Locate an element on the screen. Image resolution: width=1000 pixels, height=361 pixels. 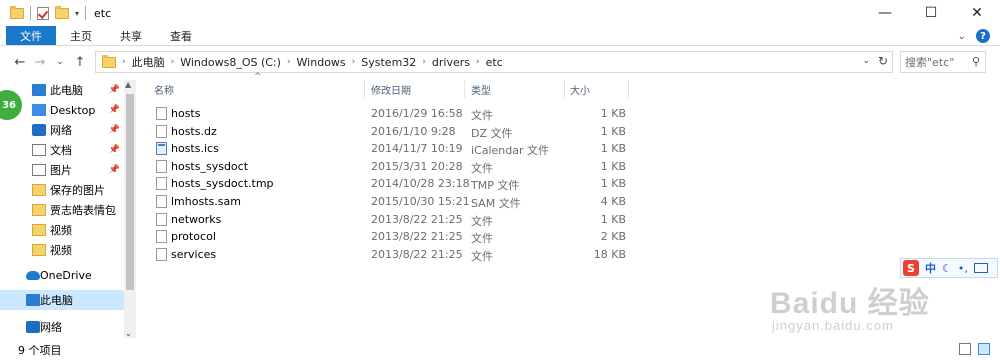
sidebar-item-network: 网络 📌 is located at coordinates (62, 130).